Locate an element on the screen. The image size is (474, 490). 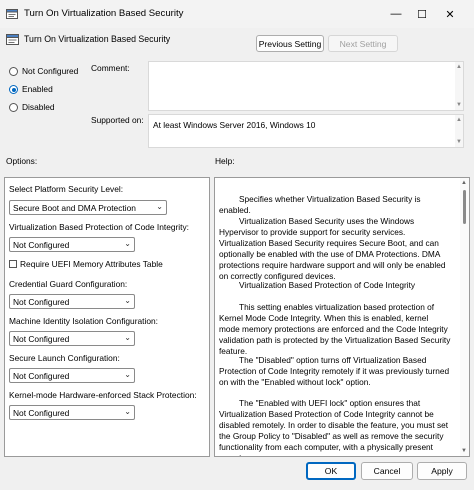
scroll-thumb is located at coordinates (464, 207).